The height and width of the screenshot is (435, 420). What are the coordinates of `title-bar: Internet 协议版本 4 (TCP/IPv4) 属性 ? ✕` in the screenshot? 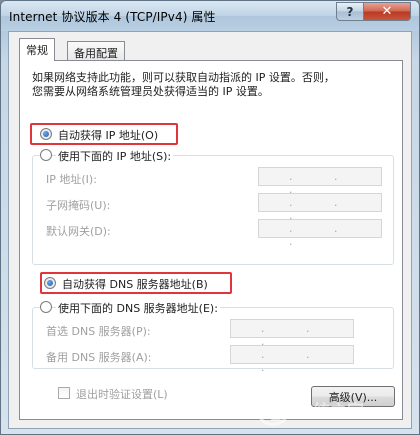 It's located at (210, 16).